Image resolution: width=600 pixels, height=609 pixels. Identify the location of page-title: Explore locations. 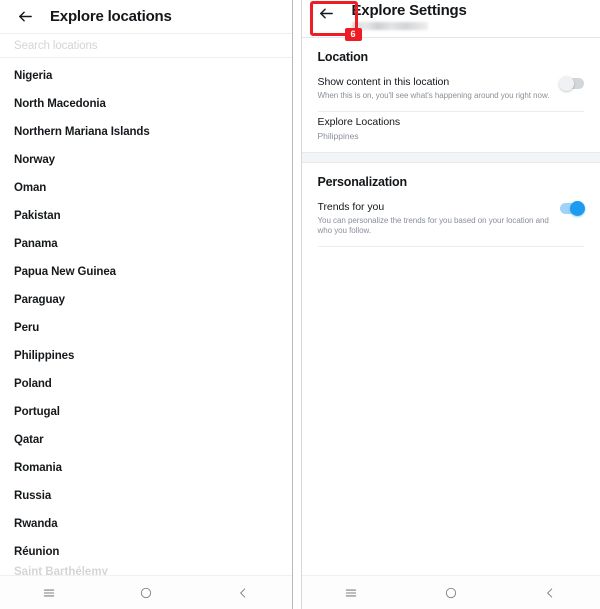
(111, 16).